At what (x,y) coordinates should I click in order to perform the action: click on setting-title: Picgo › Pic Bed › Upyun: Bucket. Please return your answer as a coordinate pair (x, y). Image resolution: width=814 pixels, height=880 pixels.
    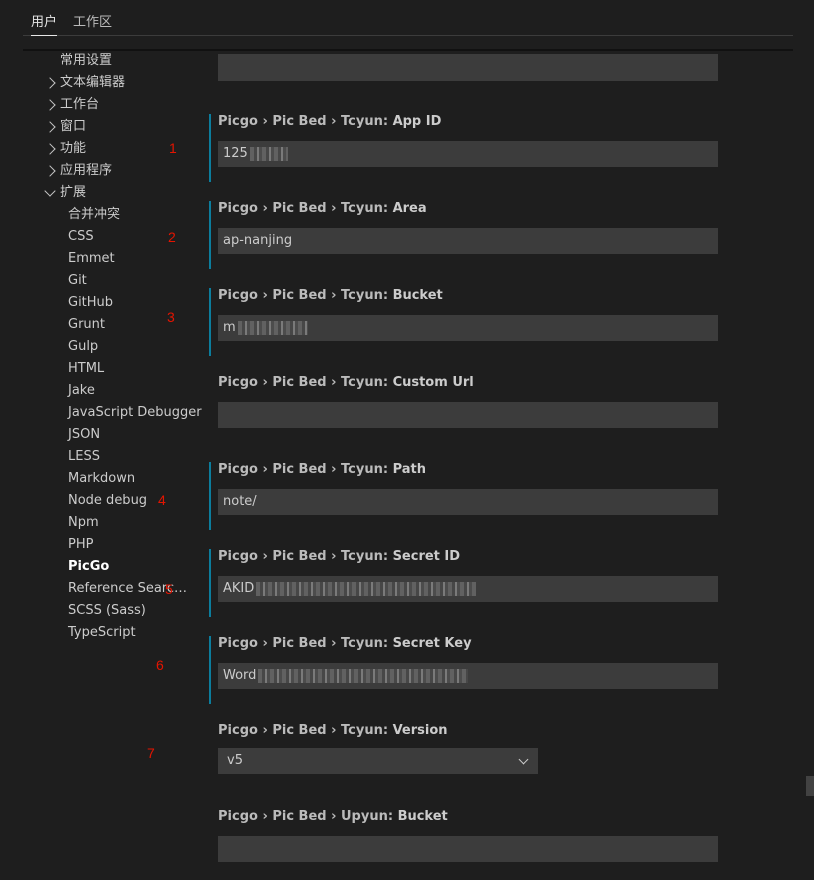
    Looking at the image, I should click on (333, 816).